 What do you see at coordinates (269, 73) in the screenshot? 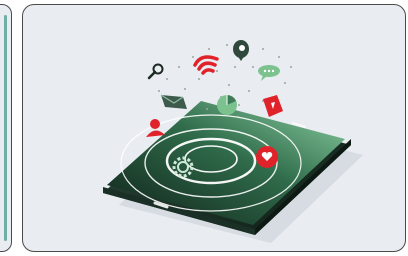
I see `chat-bubble-icon` at bounding box center [269, 73].